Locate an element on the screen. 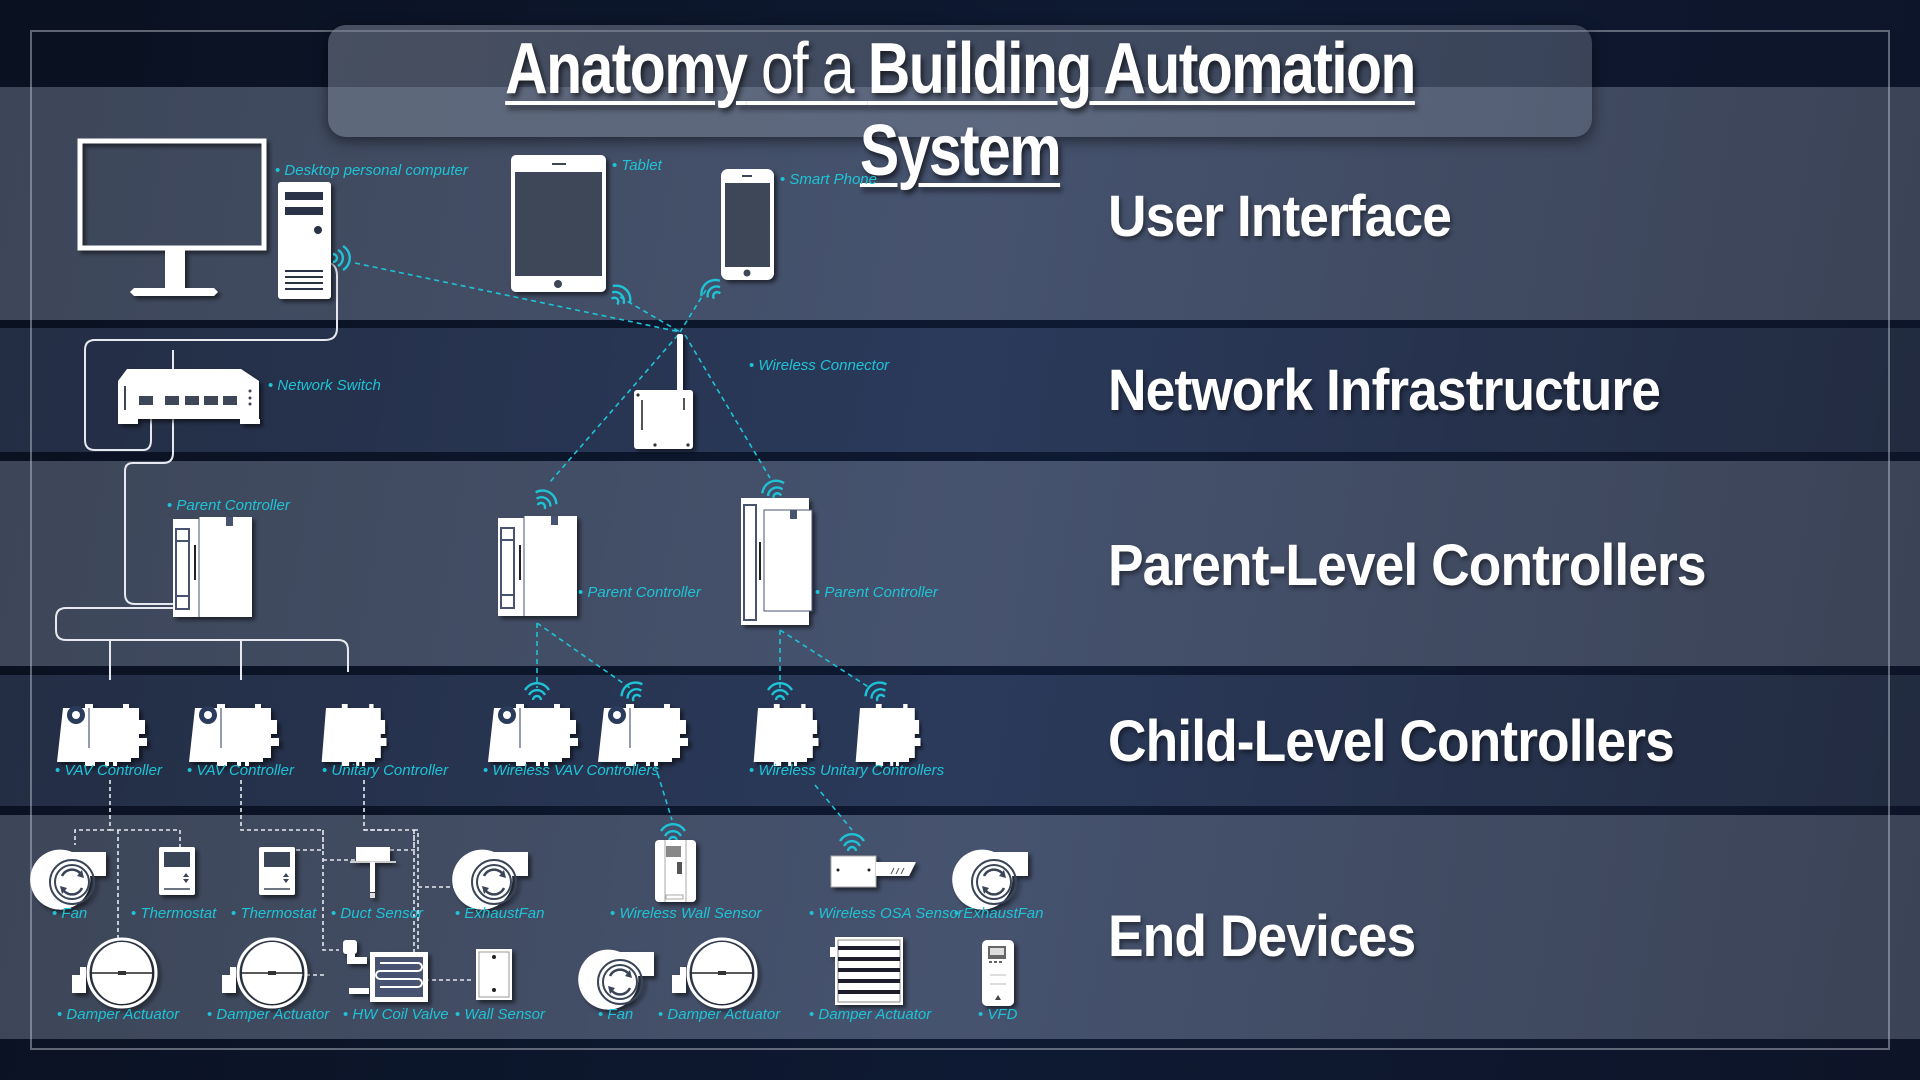 The height and width of the screenshot is (1080, 1920). label-wireless-osa-sensor: Wireless OSA Sensor is located at coordinates (885, 913).